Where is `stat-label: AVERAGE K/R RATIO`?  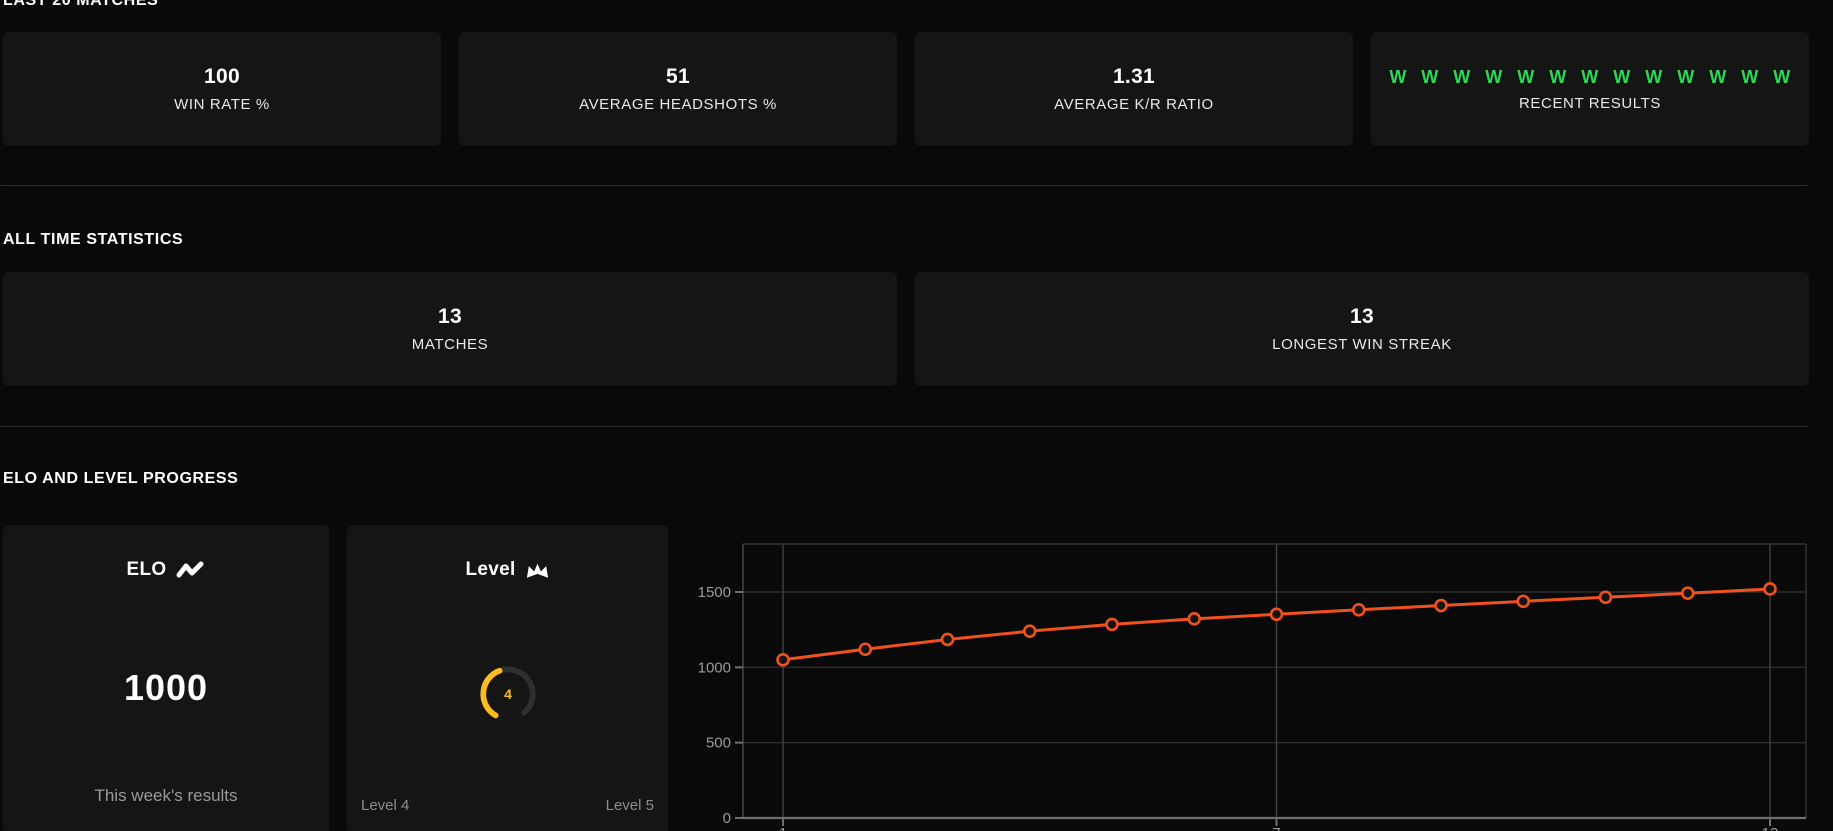 stat-label: AVERAGE K/R RATIO is located at coordinates (1134, 104).